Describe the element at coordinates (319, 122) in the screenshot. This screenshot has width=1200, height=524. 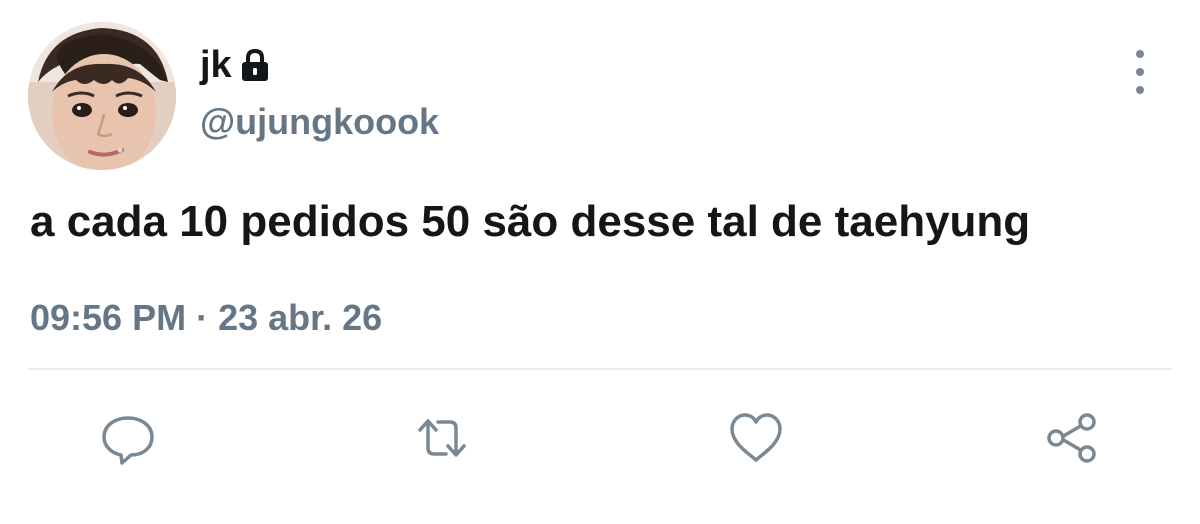
I see `user-handle: @ujungkoook` at that location.